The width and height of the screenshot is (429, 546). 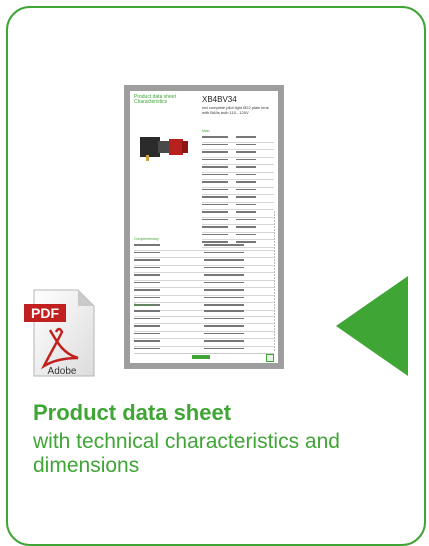 I want to click on environment-spec-table, so click(x=204, y=331).